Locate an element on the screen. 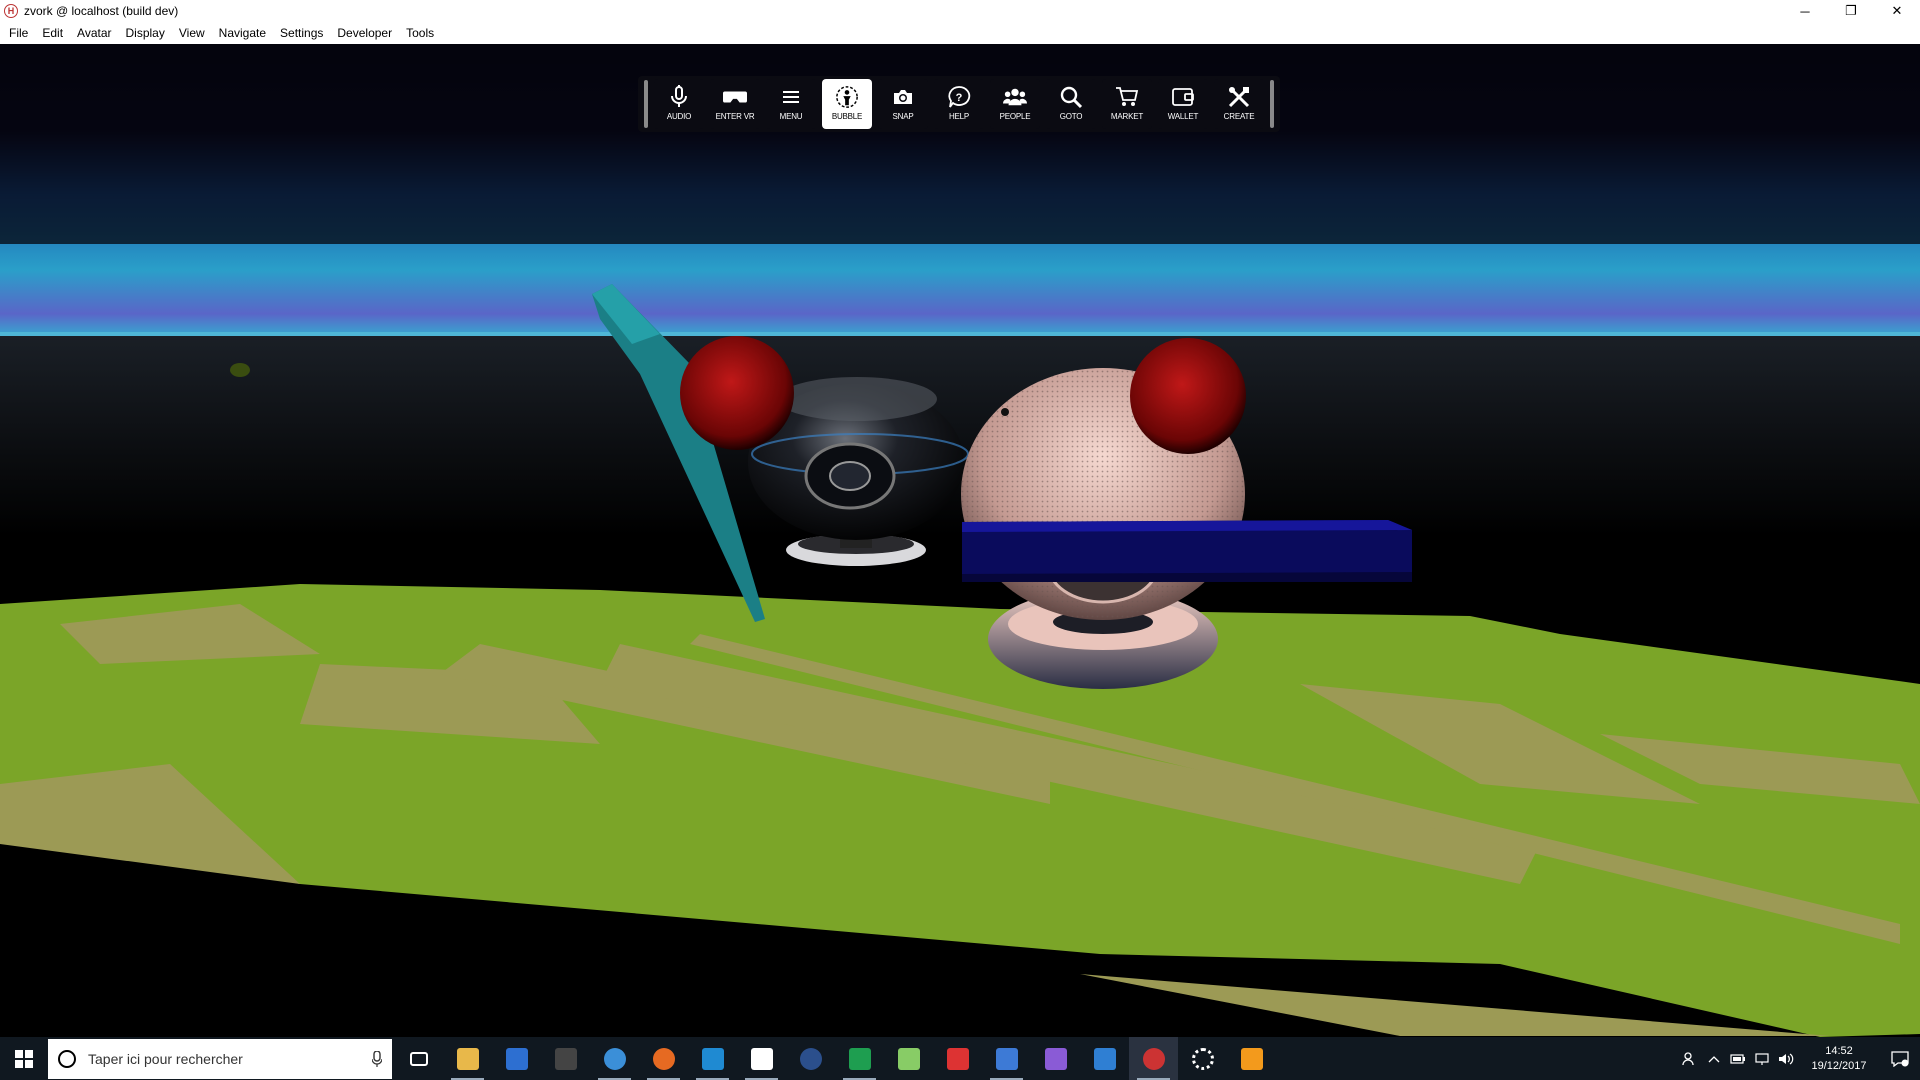  vscode-icon is located at coordinates (712, 1058).